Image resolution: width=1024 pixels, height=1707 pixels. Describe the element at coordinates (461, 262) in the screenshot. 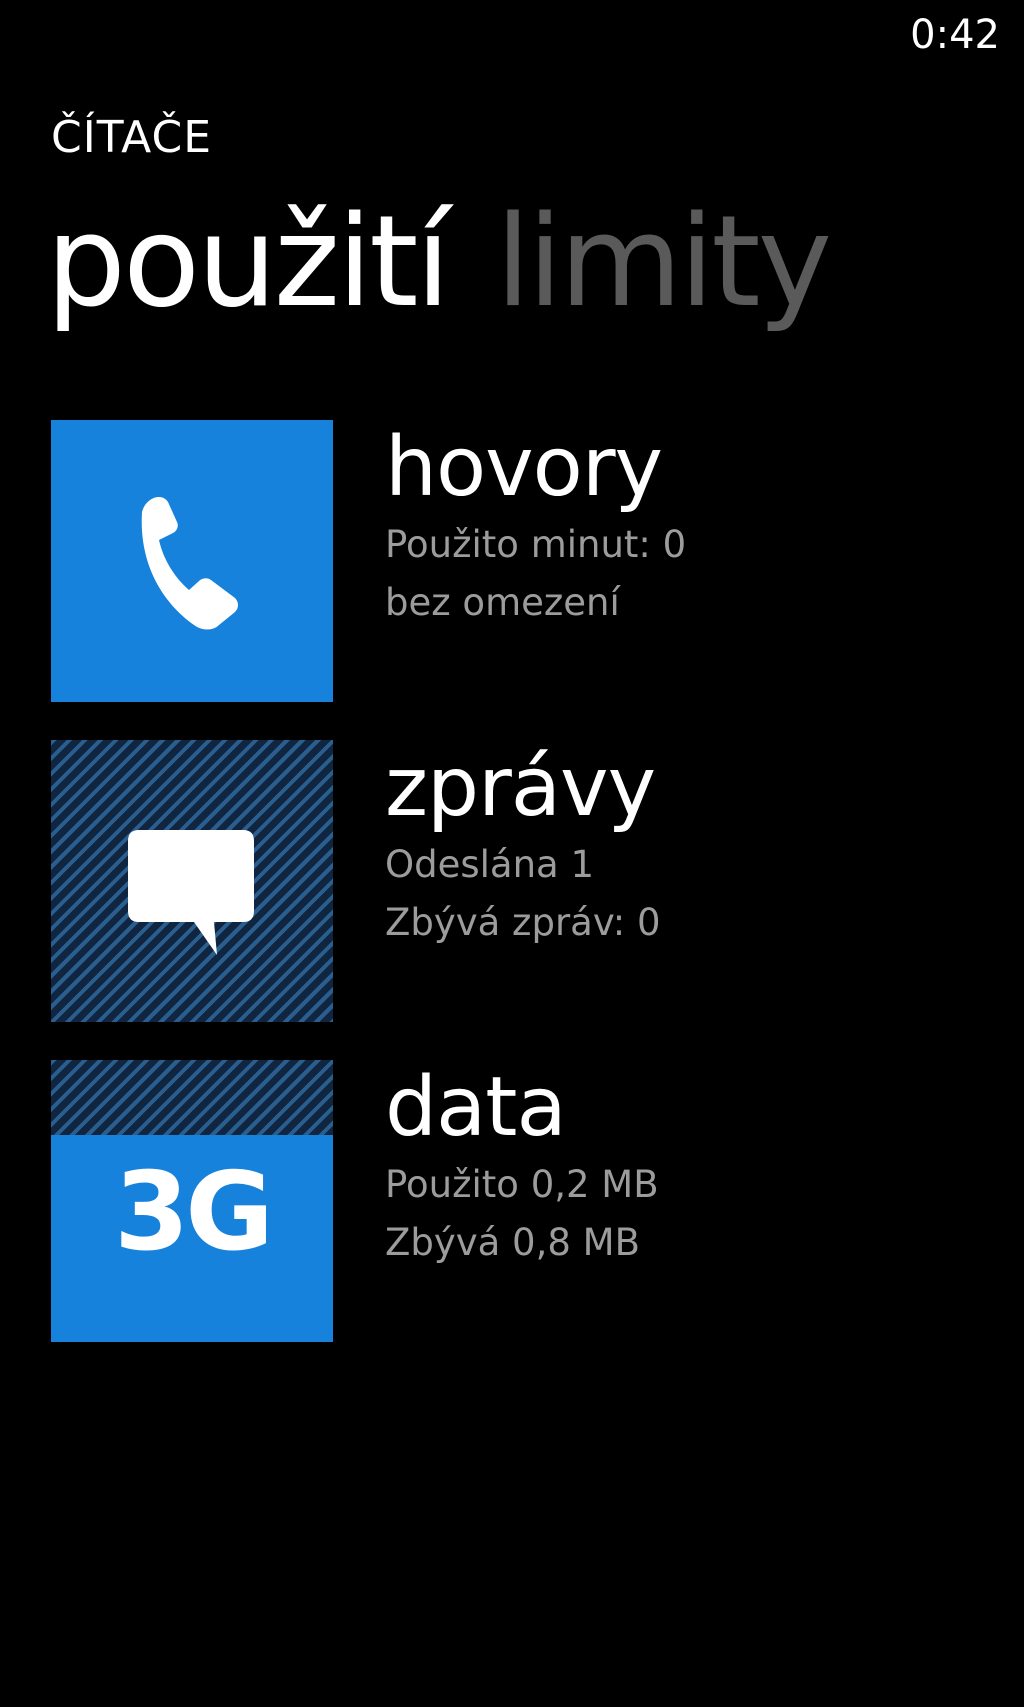

I see `pivot-headers: použití limity` at that location.